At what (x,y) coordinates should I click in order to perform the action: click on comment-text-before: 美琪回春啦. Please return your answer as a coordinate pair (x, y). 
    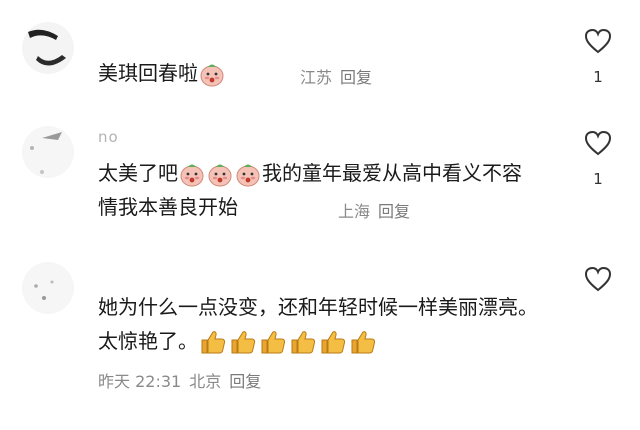
    Looking at the image, I should click on (148, 73).